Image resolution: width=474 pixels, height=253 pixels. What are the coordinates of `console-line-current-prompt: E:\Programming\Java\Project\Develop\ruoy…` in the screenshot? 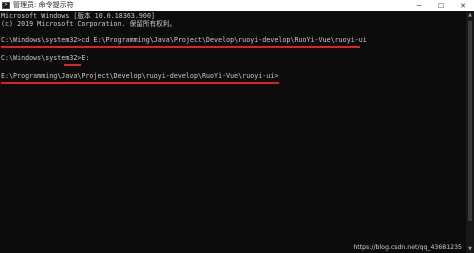 It's located at (140, 76).